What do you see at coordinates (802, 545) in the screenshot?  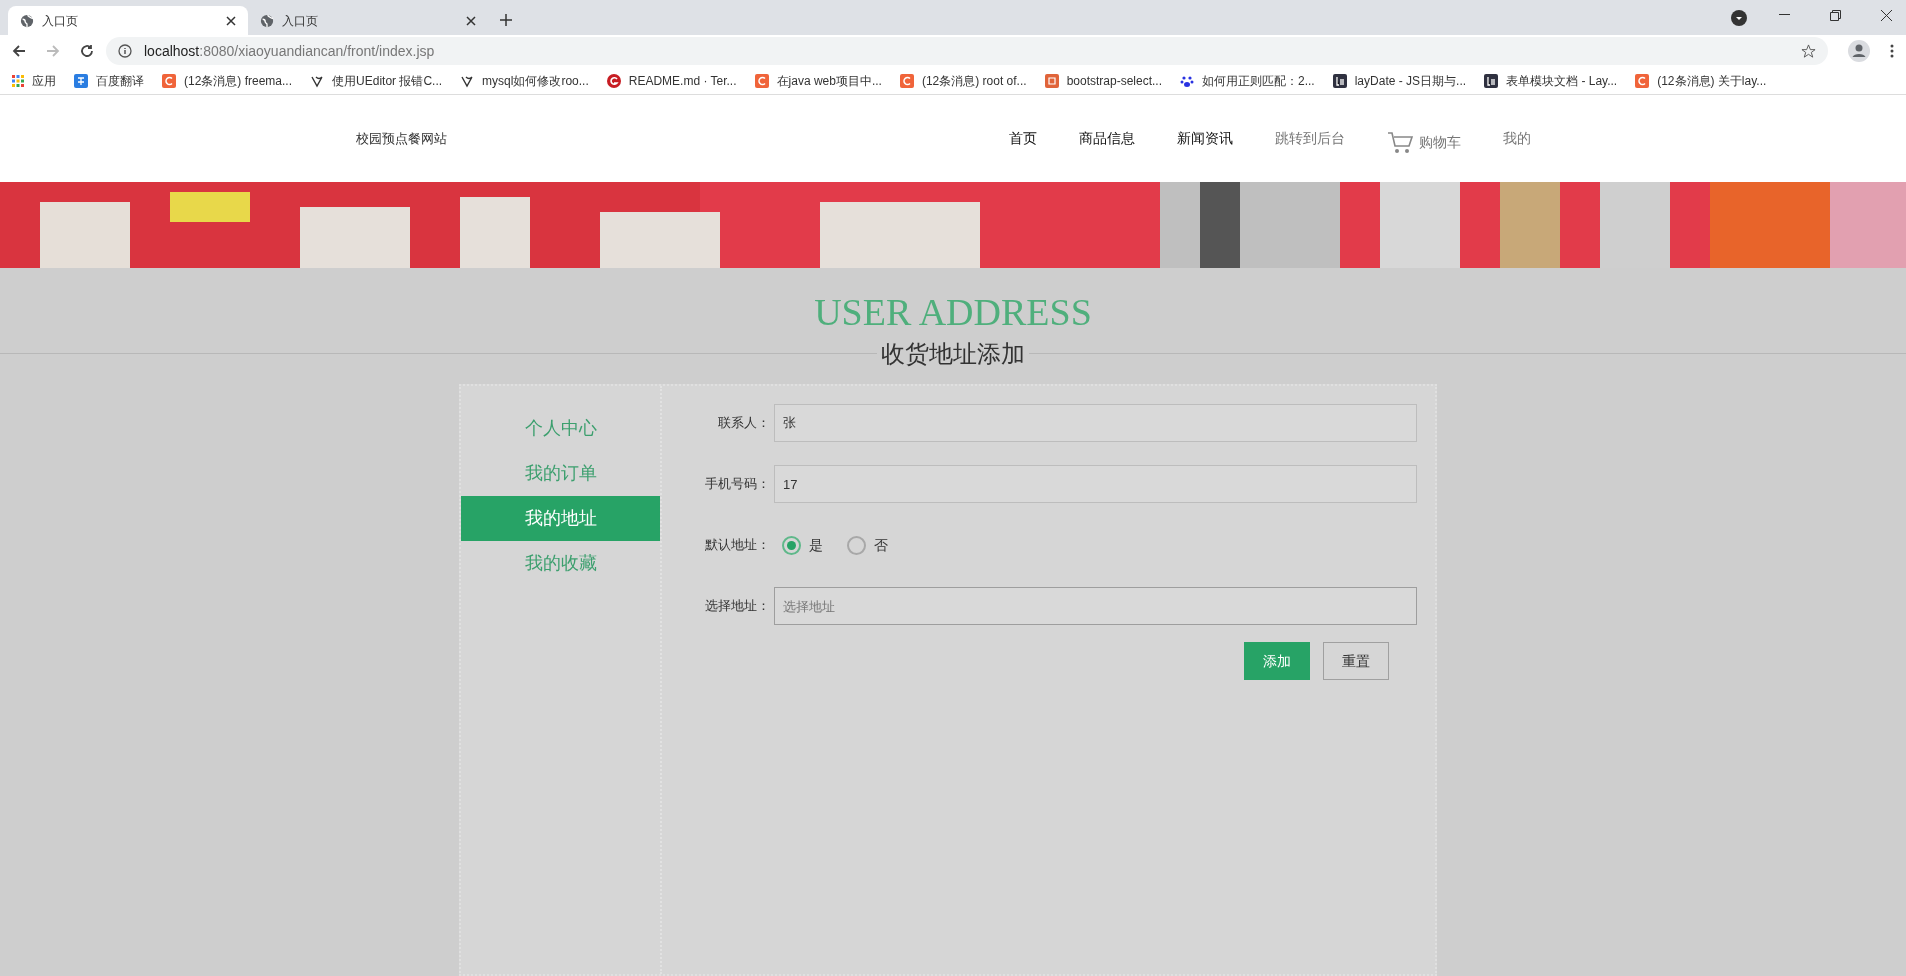 I see `radio-option: 是` at bounding box center [802, 545].